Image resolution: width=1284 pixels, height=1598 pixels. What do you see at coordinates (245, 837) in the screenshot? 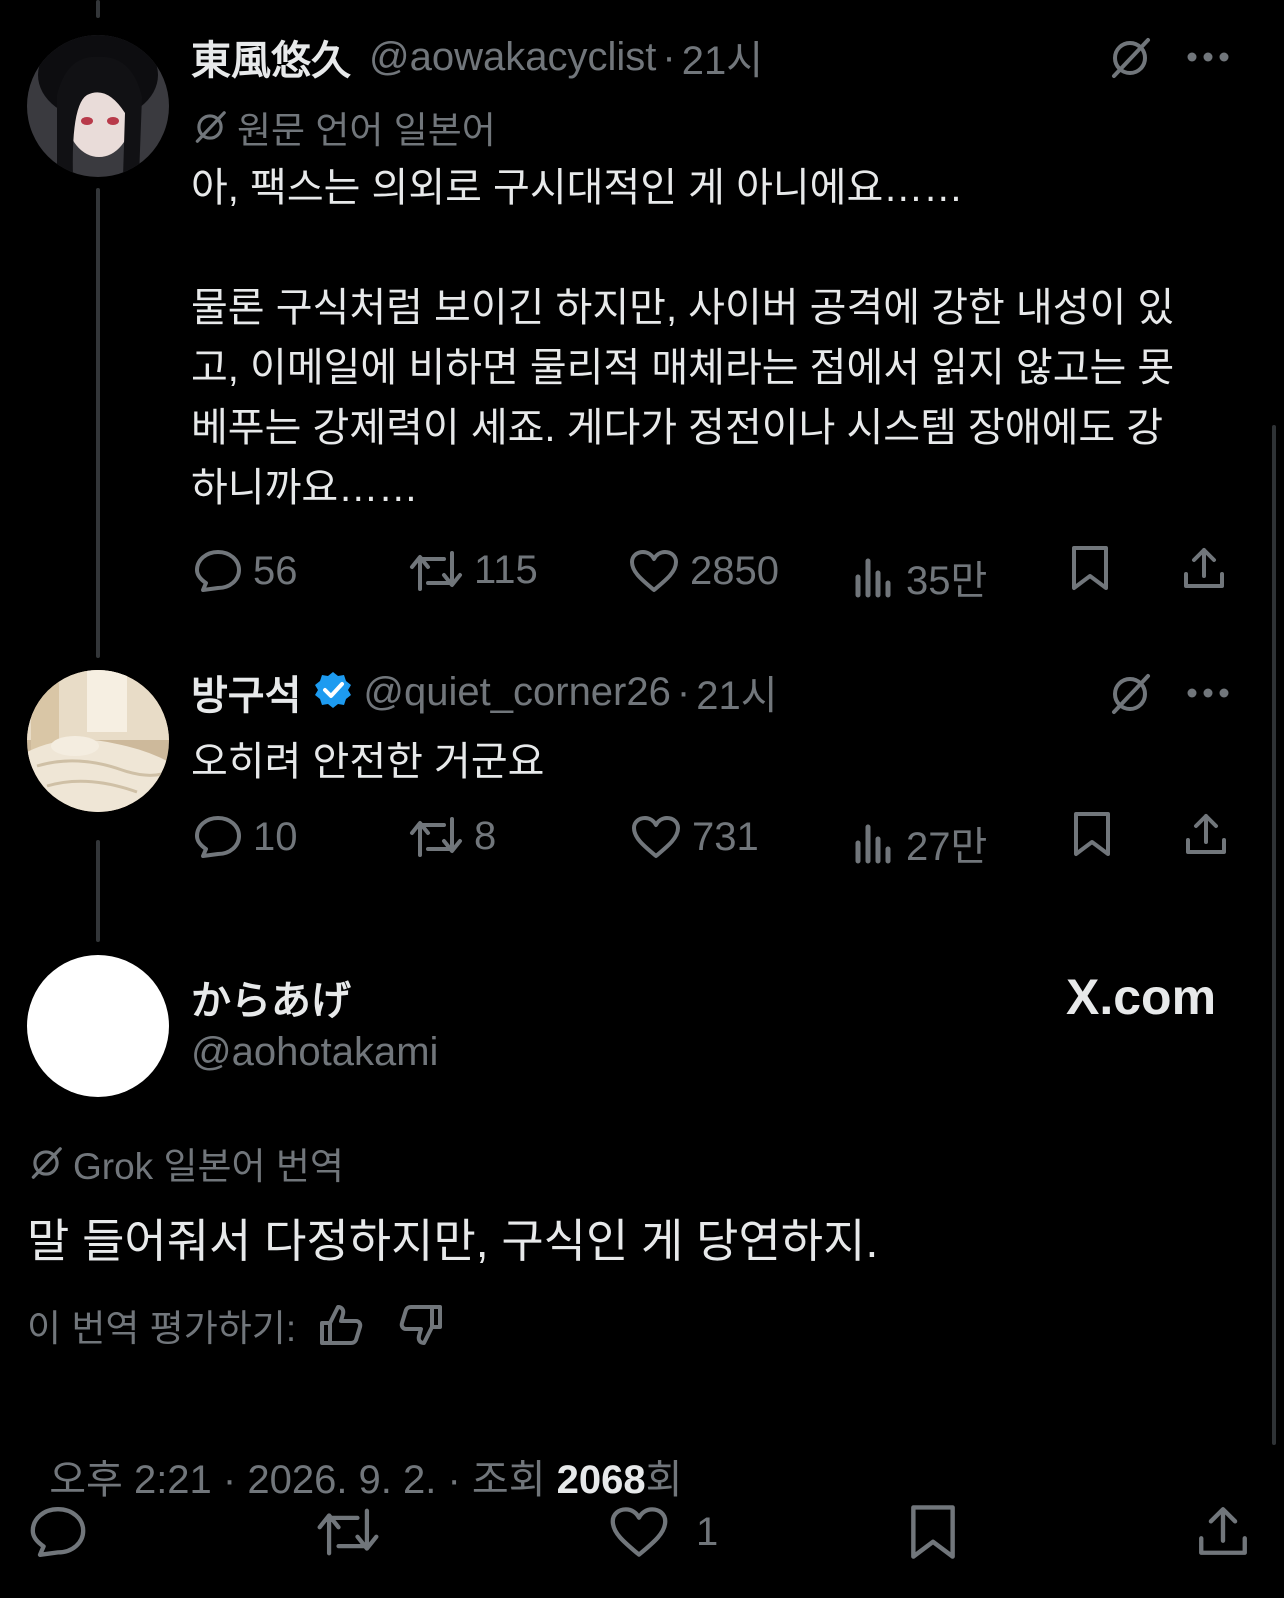
I see `reply-button: 10` at bounding box center [245, 837].